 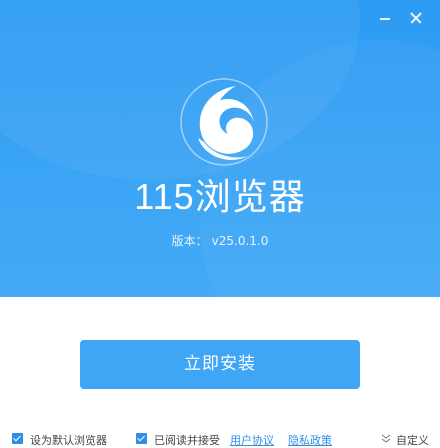 What do you see at coordinates (17, 438) in the screenshot?
I see `default-browser-checkbox` at bounding box center [17, 438].